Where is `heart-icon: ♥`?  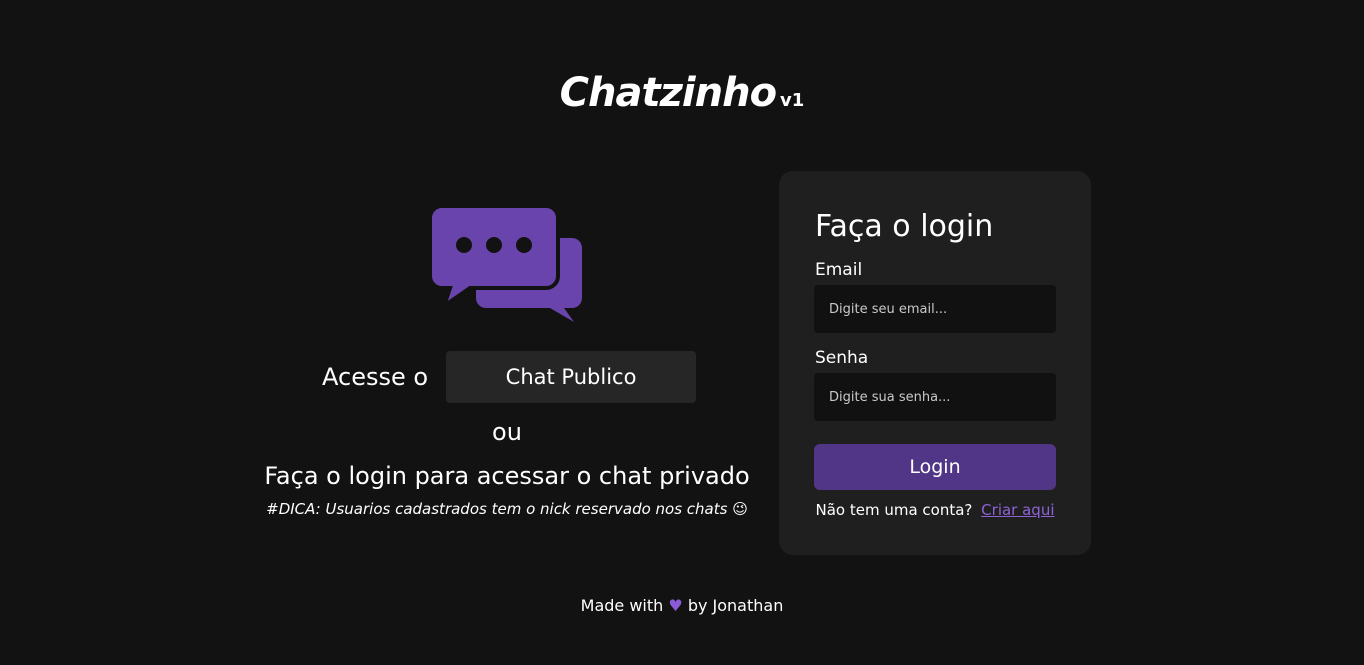
heart-icon: ♥ is located at coordinates (675, 605).